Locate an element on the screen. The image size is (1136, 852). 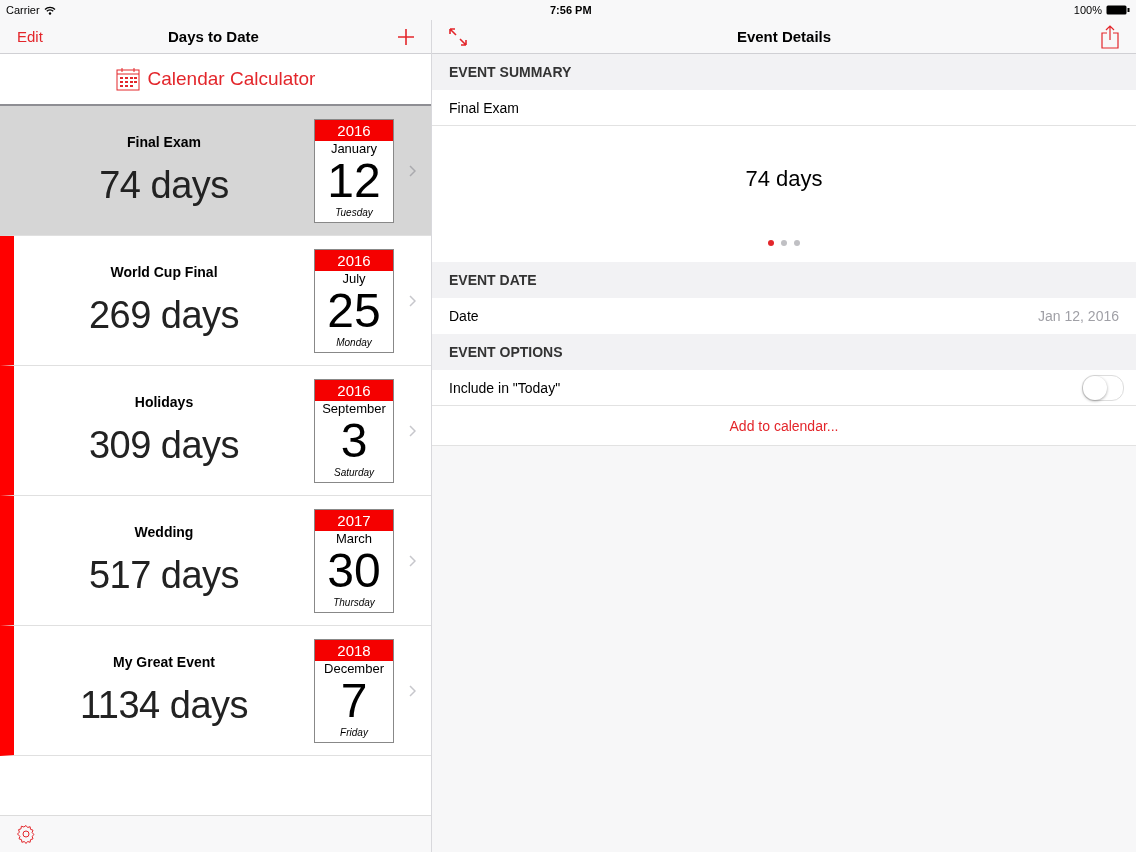
calendar-day: 3 is located at coordinates (354, 440).